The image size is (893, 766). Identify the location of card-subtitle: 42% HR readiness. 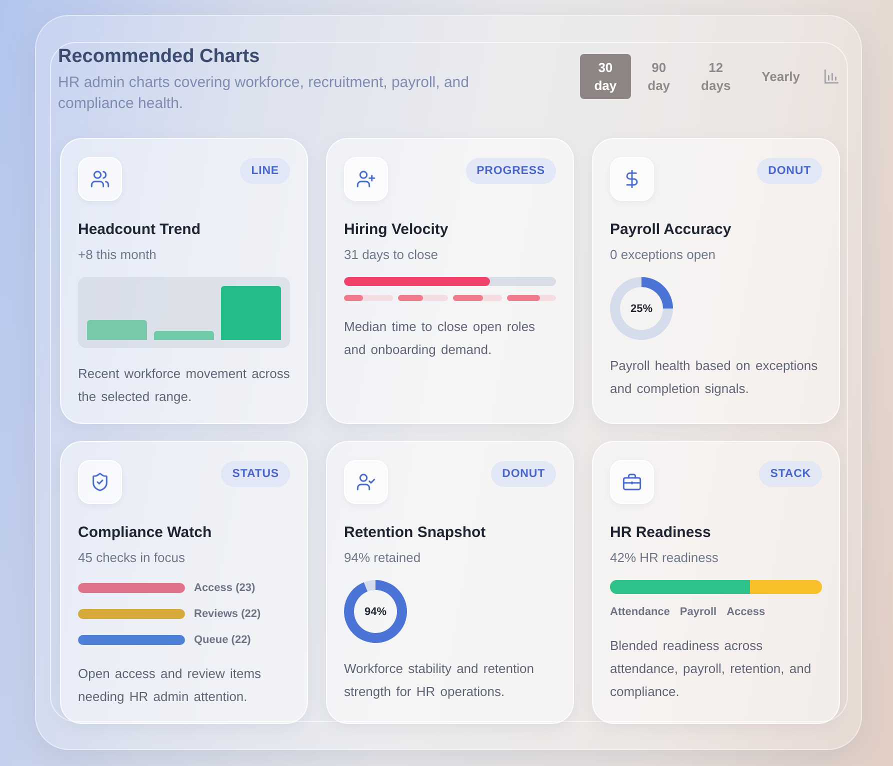
(665, 558).